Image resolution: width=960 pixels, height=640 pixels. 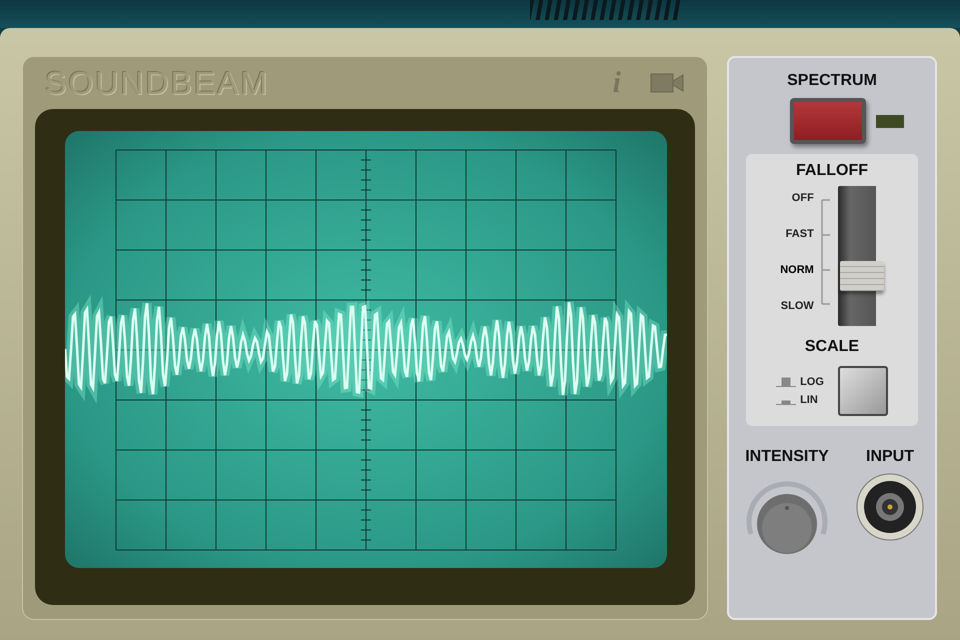 What do you see at coordinates (787, 457) in the screenshot?
I see `intensity-label: INTENSITY` at bounding box center [787, 457].